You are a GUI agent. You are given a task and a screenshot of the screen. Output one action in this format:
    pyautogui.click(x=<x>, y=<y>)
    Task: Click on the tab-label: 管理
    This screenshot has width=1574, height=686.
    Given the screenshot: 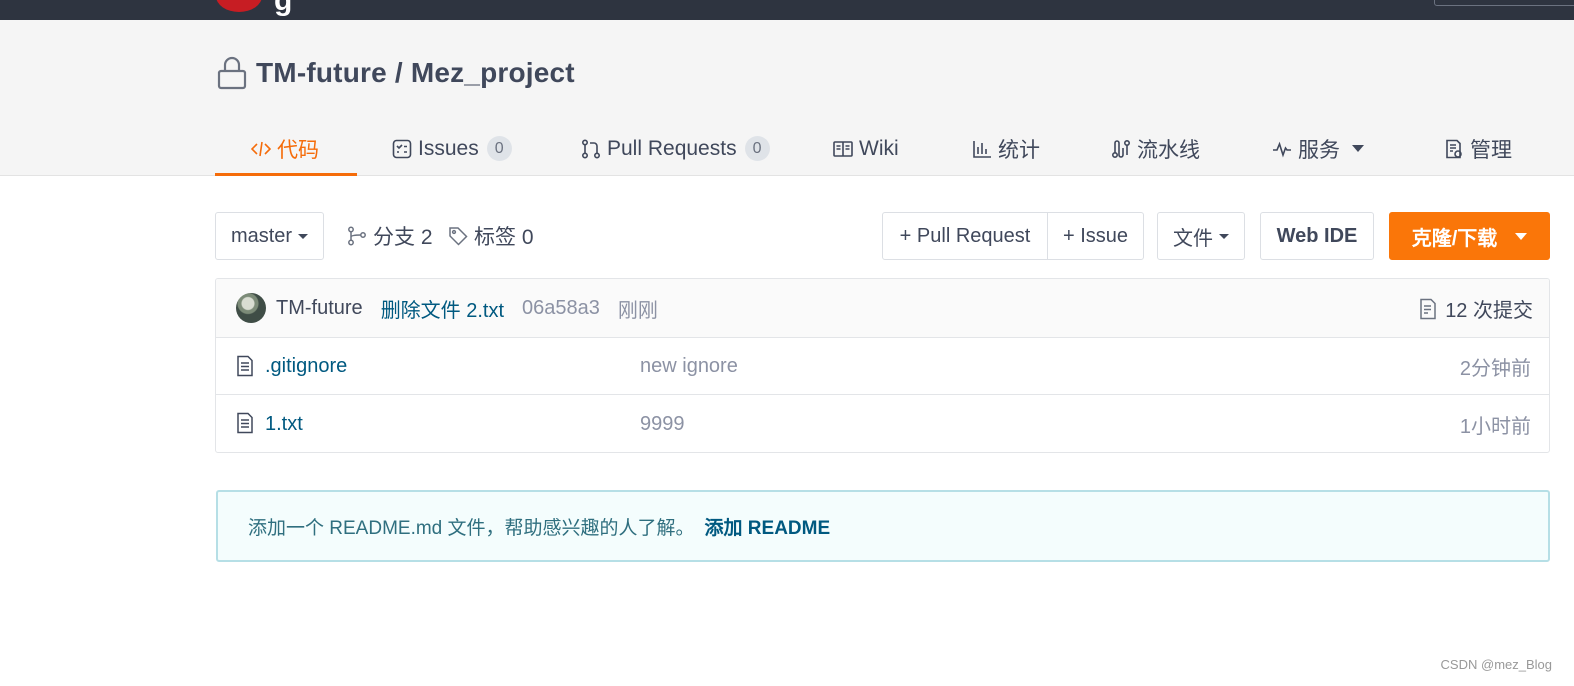 What is the action you would take?
    pyautogui.click(x=1491, y=150)
    